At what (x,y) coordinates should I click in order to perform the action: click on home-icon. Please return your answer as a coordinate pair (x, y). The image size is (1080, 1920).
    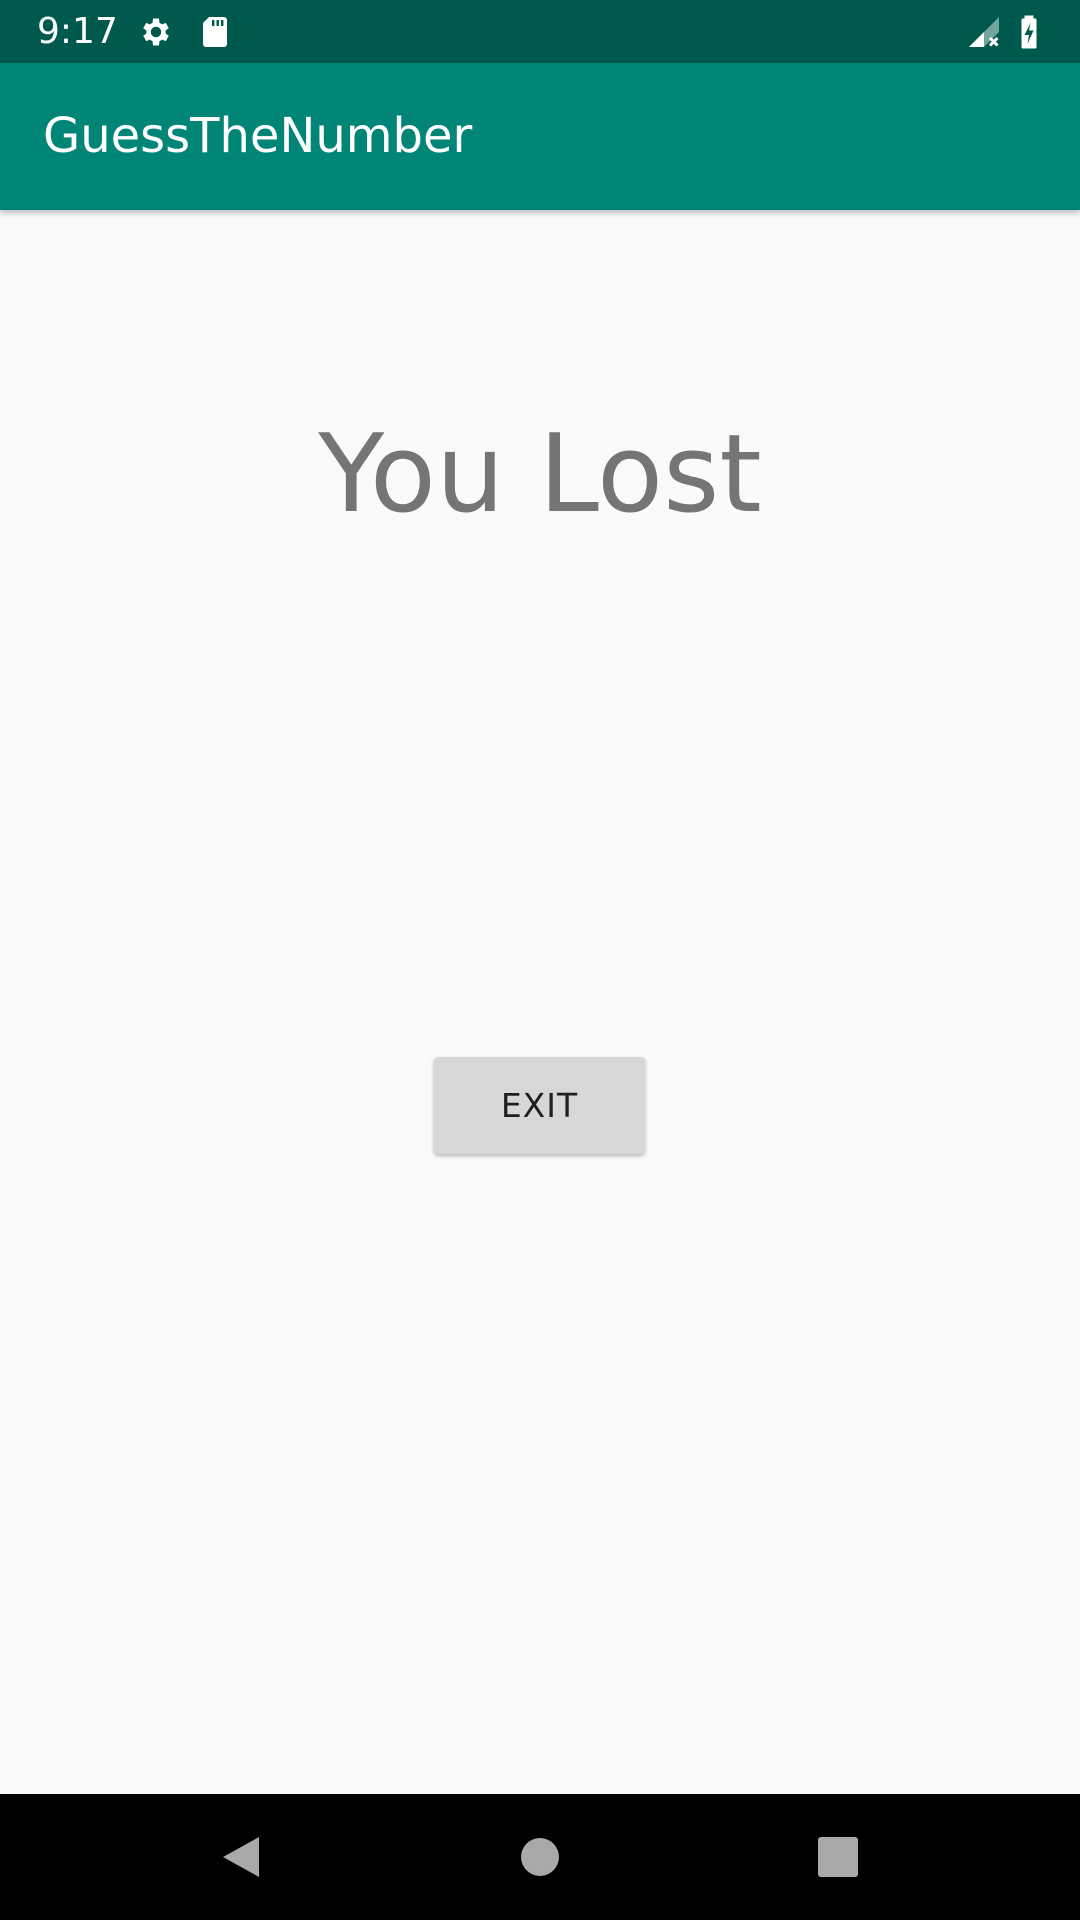
    Looking at the image, I should click on (540, 1857).